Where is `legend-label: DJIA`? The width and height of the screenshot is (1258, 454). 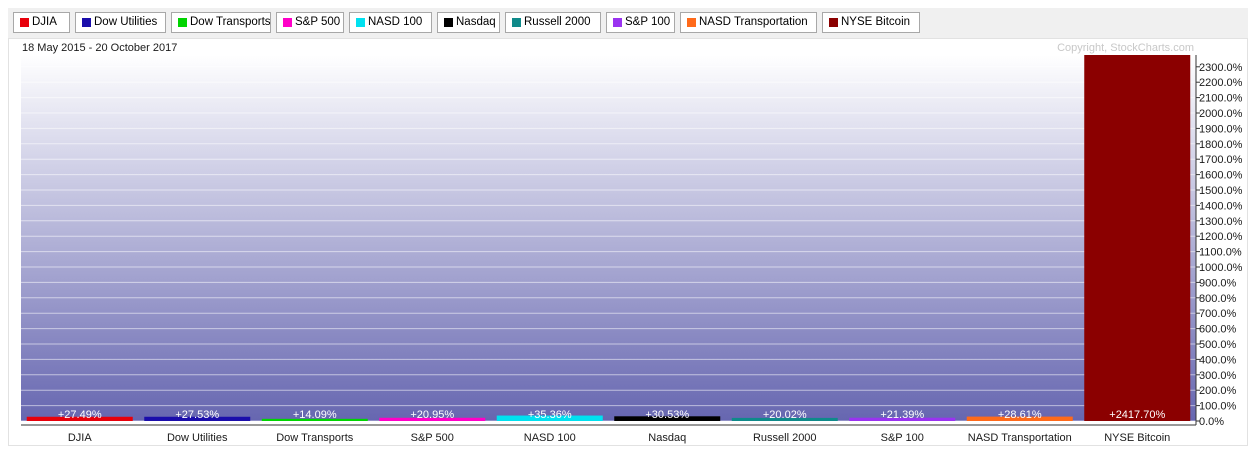
legend-label: DJIA is located at coordinates (44, 22).